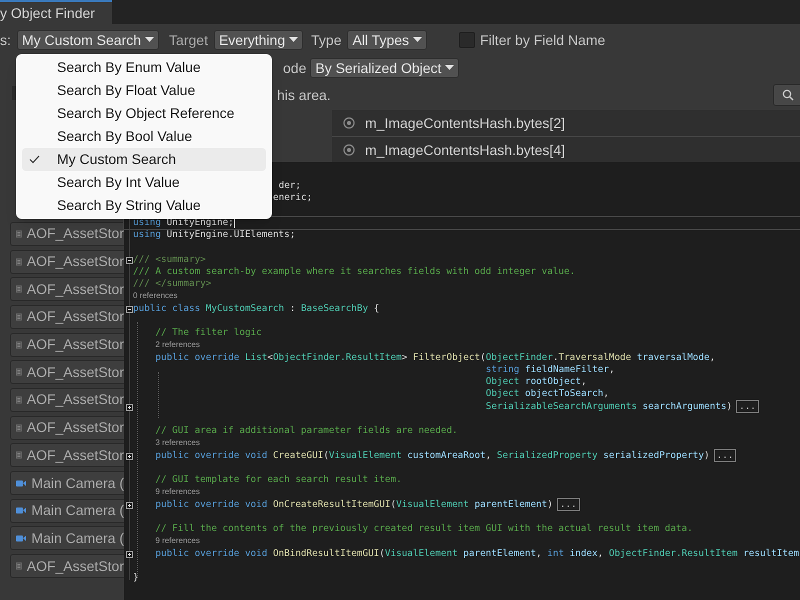  What do you see at coordinates (435, 357) in the screenshot?
I see `code-line: public override List<ObjectFinder.ResultItem> FilterObject(ObjectFinder.TraversalMode traversalMode,` at bounding box center [435, 357].